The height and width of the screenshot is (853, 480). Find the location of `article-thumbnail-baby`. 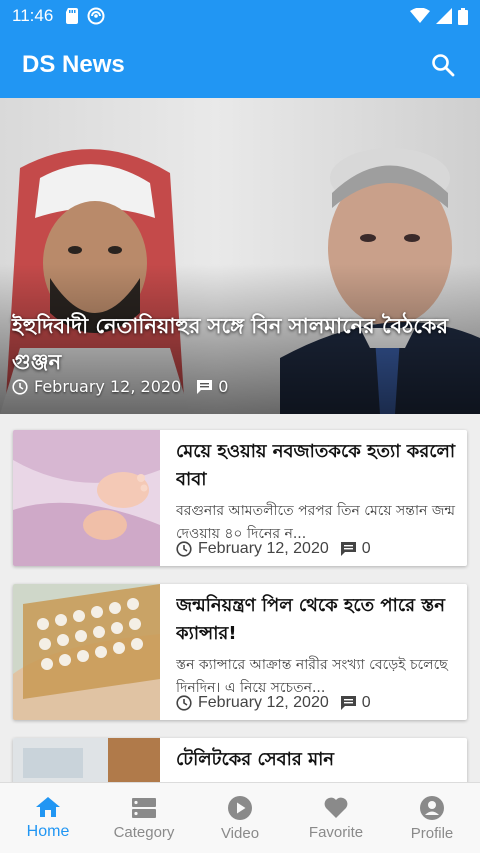

article-thumbnail-baby is located at coordinates (86, 498).